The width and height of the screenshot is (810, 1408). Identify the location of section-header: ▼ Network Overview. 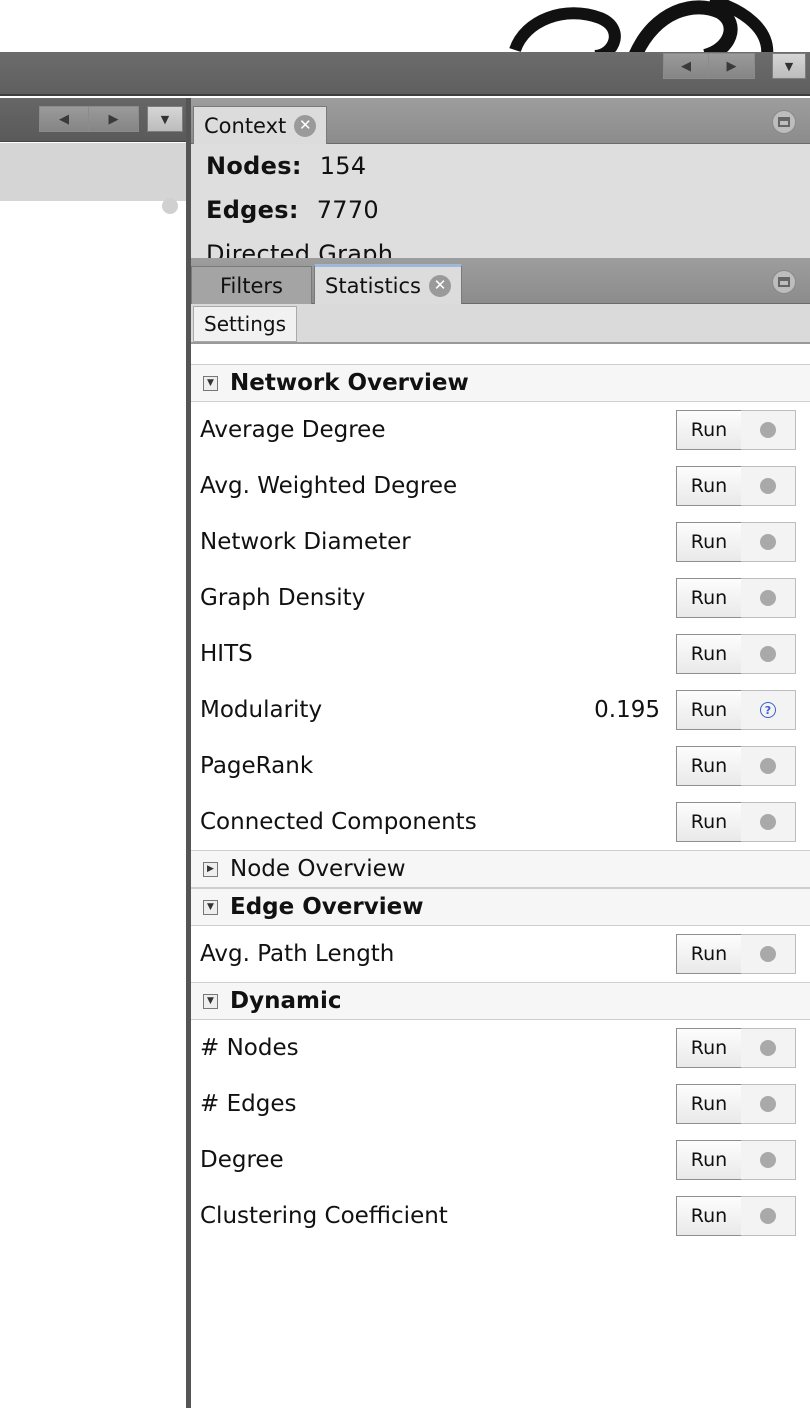
(500, 383).